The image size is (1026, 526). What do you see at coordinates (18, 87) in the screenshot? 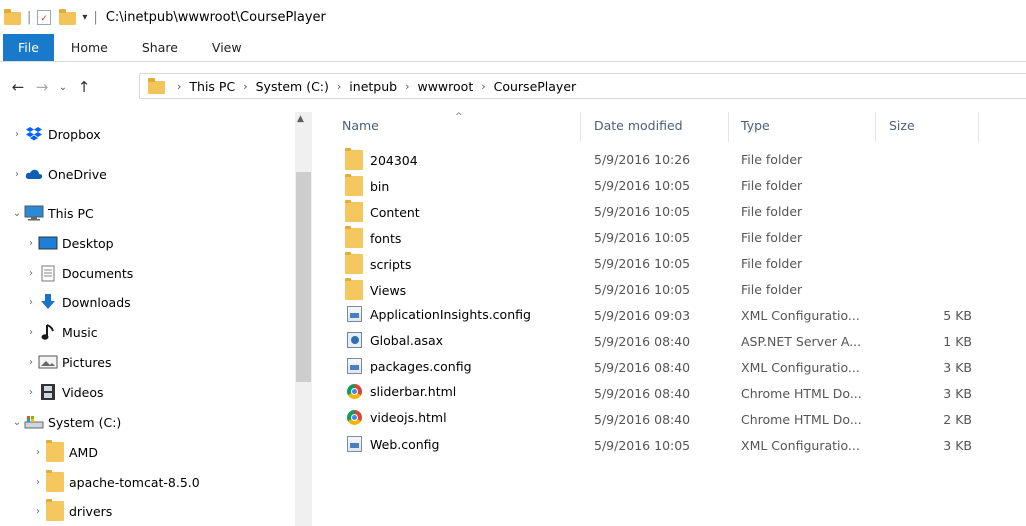
I see `back-button: ←` at bounding box center [18, 87].